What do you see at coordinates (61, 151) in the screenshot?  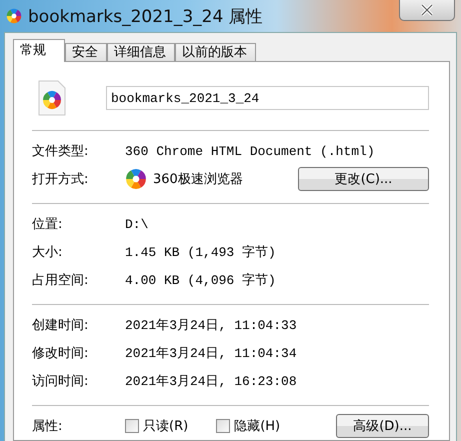 I see `field-label: 文件类型:` at bounding box center [61, 151].